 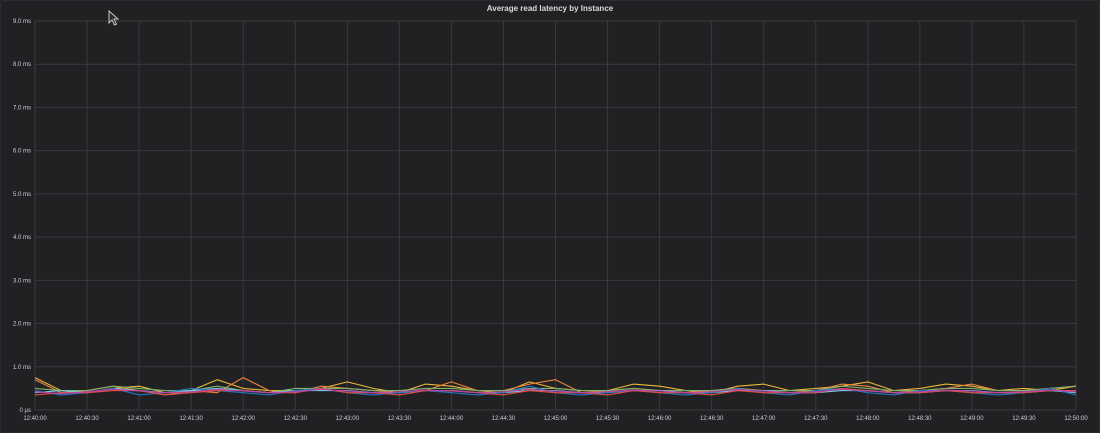 What do you see at coordinates (1024, 419) in the screenshot?
I see `x-tick-label: 12:49:30` at bounding box center [1024, 419].